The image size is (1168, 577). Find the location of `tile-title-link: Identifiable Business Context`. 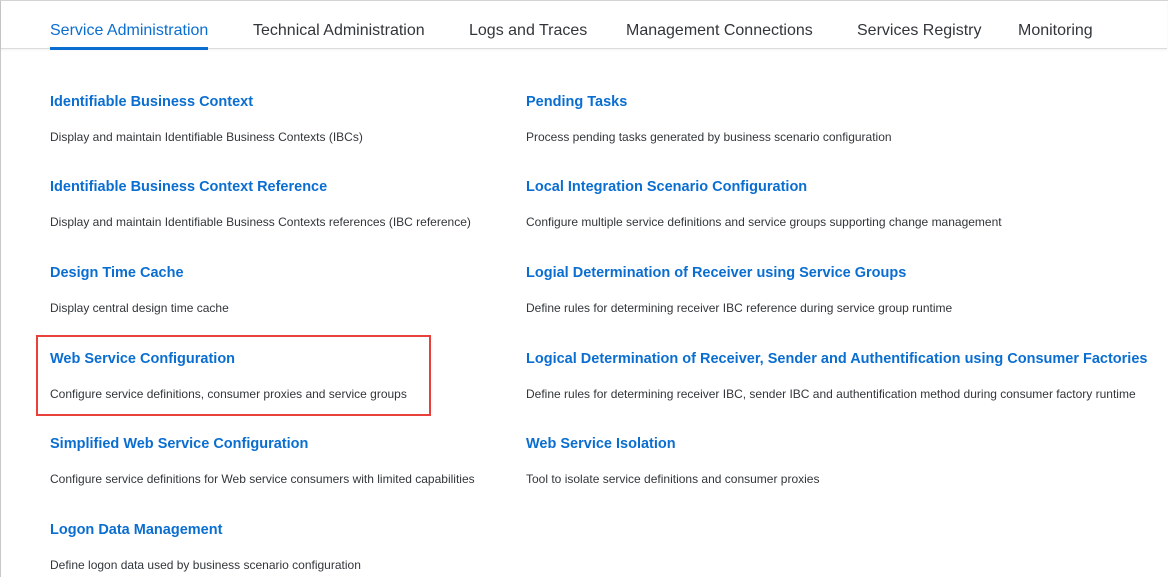

tile-title-link: Identifiable Business Context is located at coordinates (151, 102).